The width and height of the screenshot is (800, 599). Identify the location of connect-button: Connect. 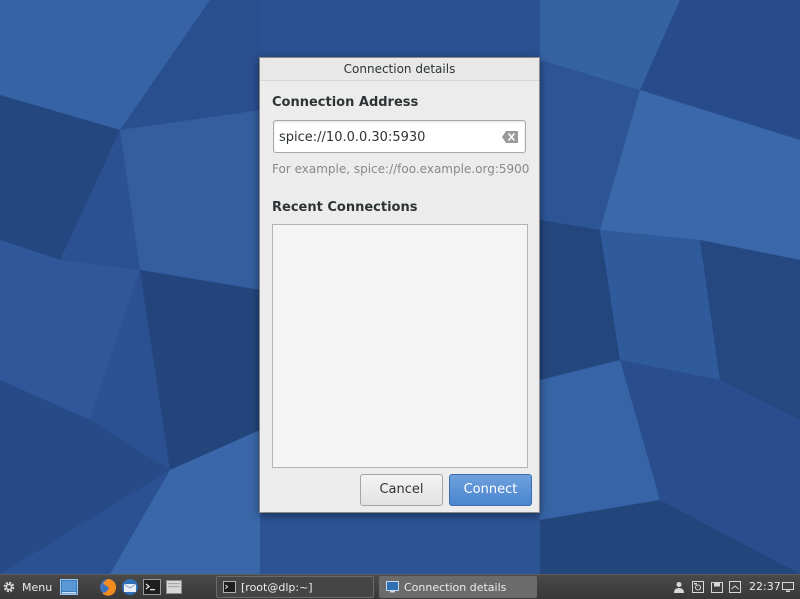
(490, 490).